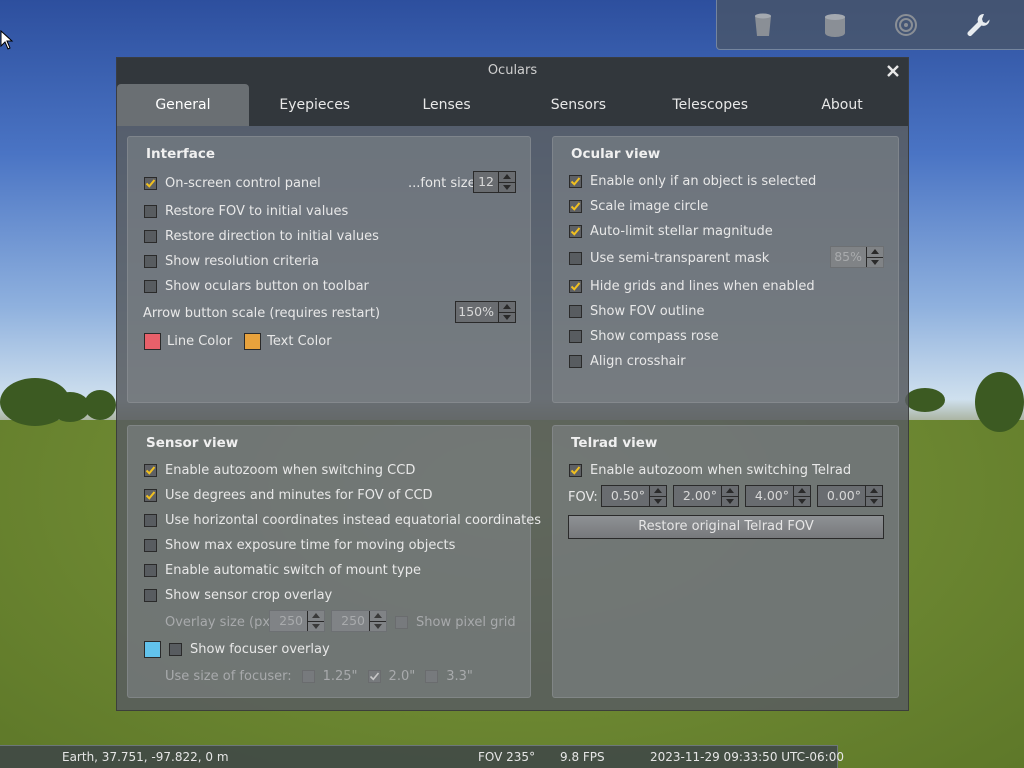 The image size is (1024, 768). What do you see at coordinates (183, 105) in the screenshot?
I see `tab-general: General` at bounding box center [183, 105].